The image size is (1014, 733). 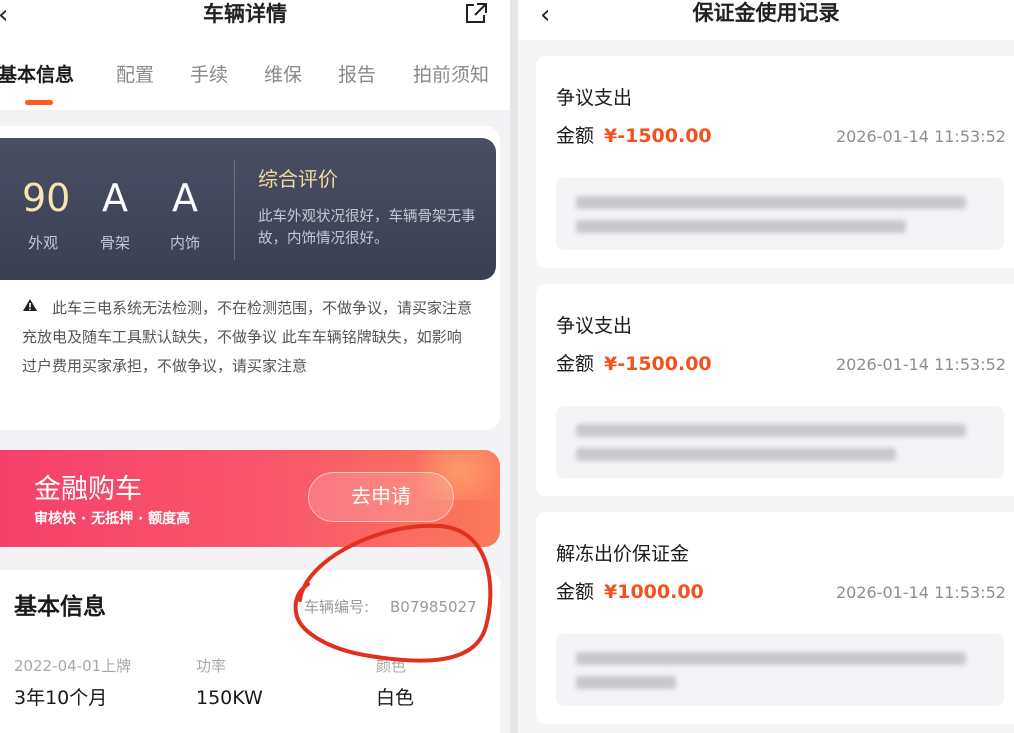 What do you see at coordinates (135, 75) in the screenshot?
I see `tab-config: 配置` at bounding box center [135, 75].